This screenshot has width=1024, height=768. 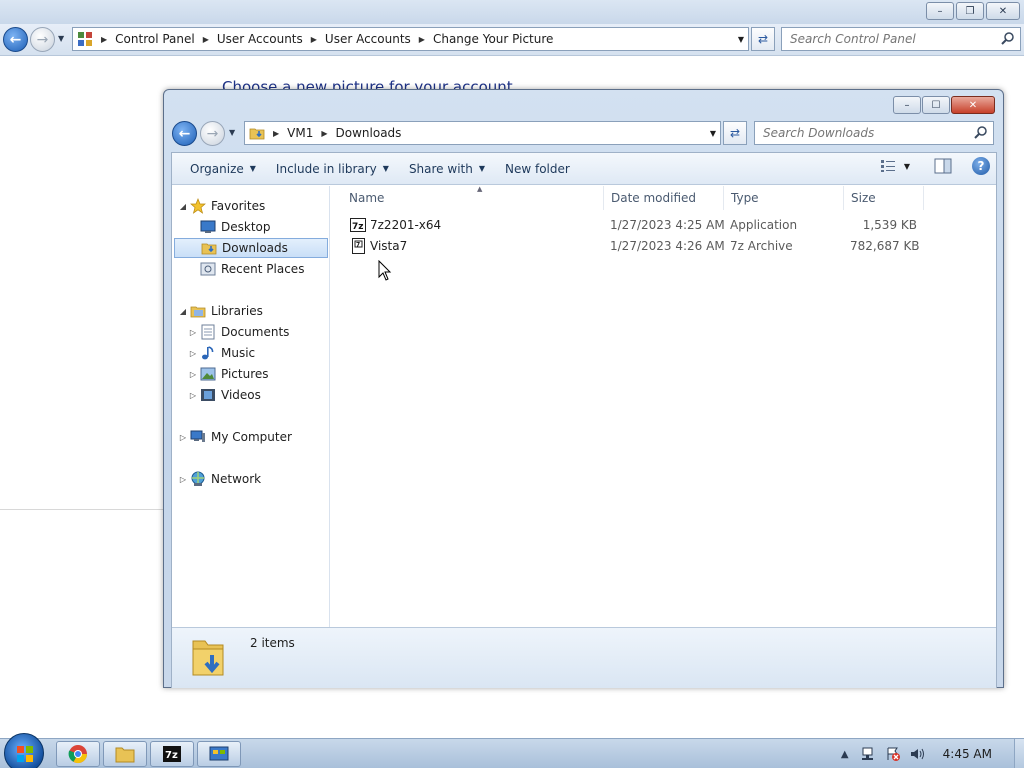 What do you see at coordinates (869, 754) in the screenshot?
I see `network-status-icon` at bounding box center [869, 754].